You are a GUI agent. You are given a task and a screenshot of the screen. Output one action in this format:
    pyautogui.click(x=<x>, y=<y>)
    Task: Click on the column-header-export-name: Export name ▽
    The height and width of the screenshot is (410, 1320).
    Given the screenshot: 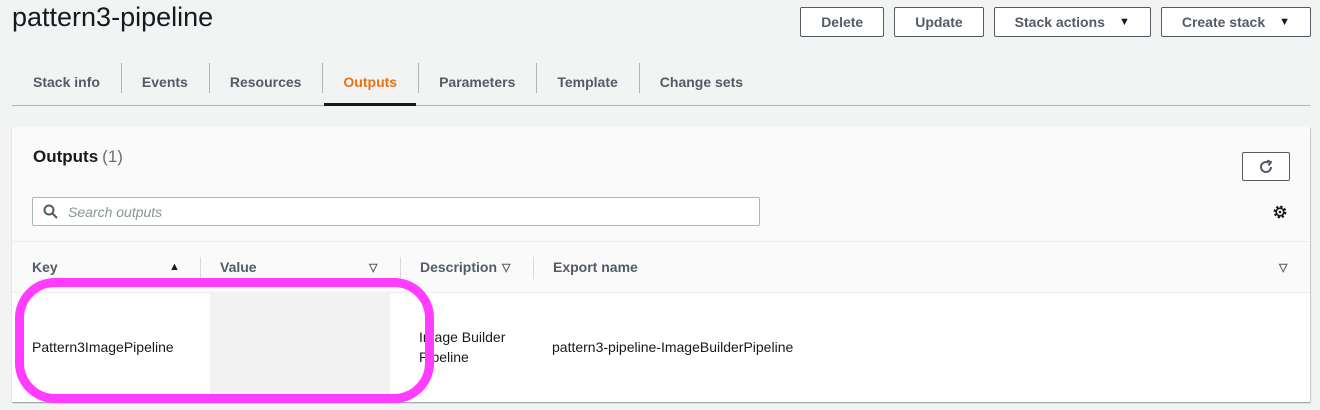 What is the action you would take?
    pyautogui.click(x=921, y=267)
    